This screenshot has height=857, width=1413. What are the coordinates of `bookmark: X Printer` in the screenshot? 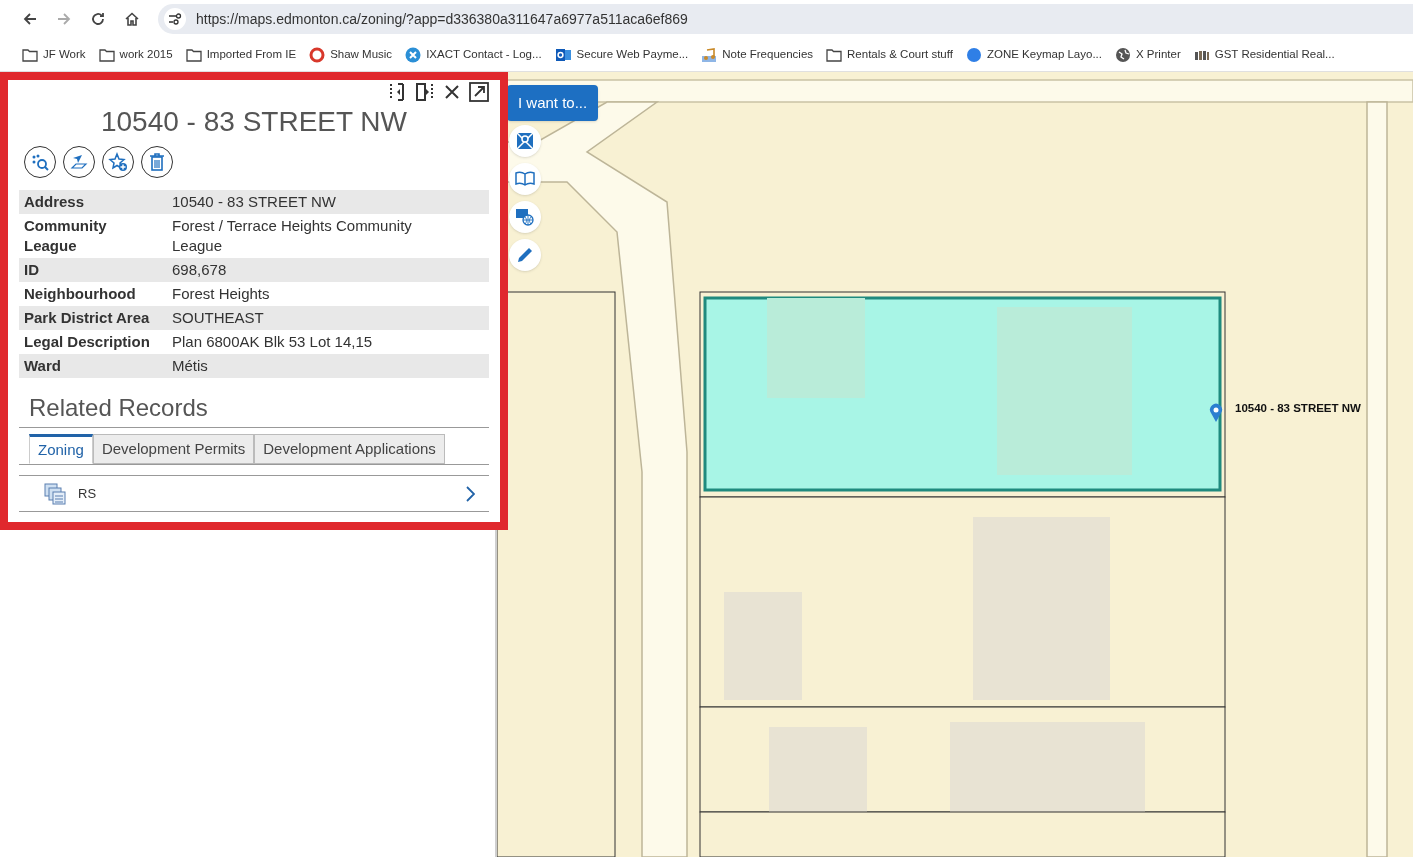 It's located at (1148, 54).